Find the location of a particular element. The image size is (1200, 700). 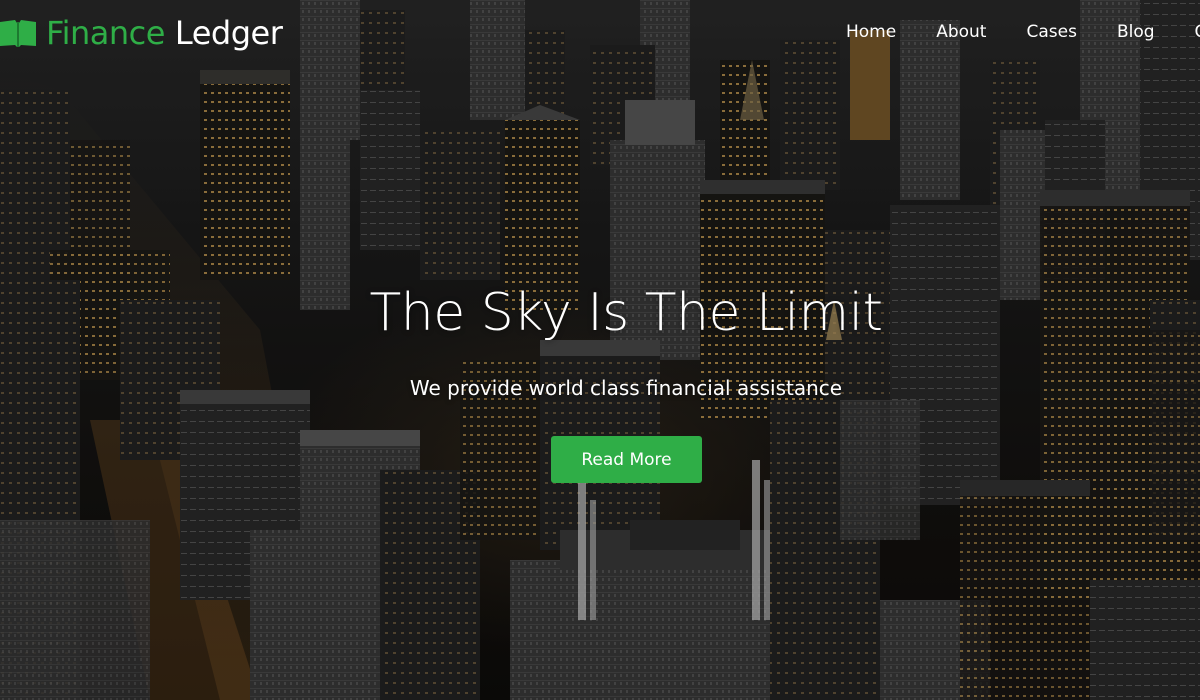

main-nav: Home About Cases Blog C is located at coordinates (1023, 32).